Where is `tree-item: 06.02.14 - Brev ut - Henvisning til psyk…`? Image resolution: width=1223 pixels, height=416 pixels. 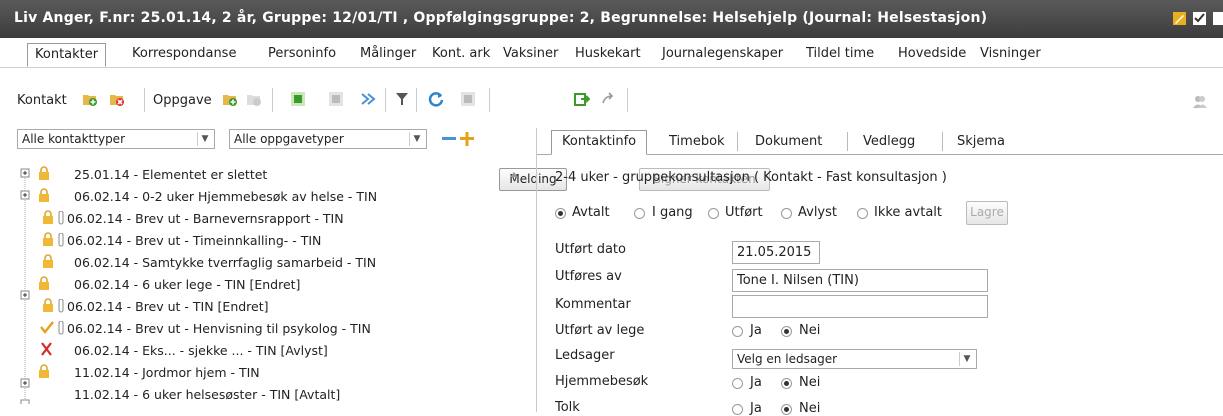
tree-item: 06.02.14 - Brev ut - Henvisning til psyk… is located at coordinates (262, 329).